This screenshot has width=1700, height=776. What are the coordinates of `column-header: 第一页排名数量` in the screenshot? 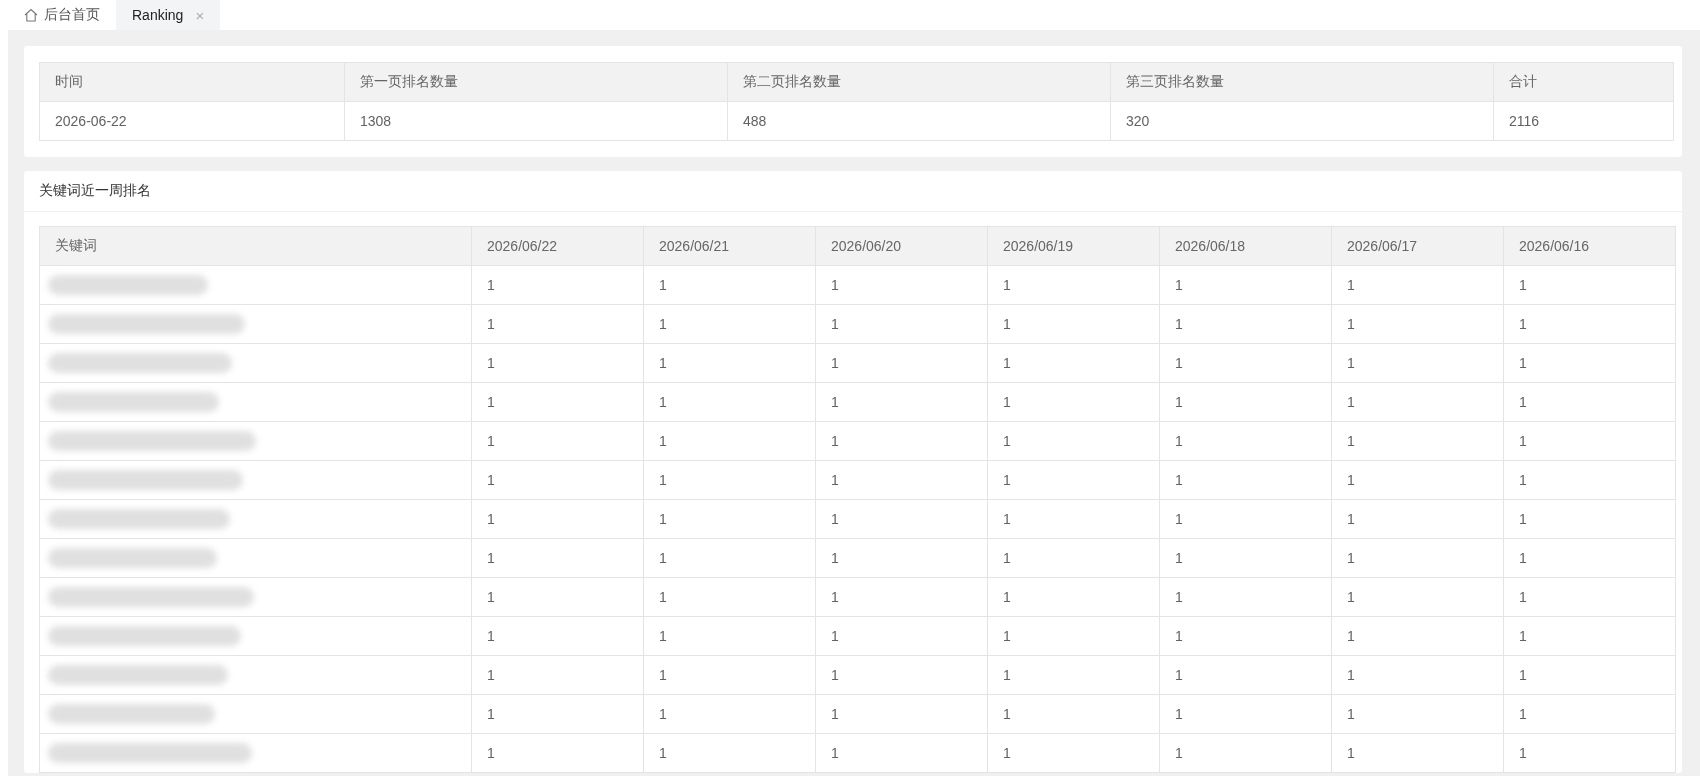 It's located at (409, 81).